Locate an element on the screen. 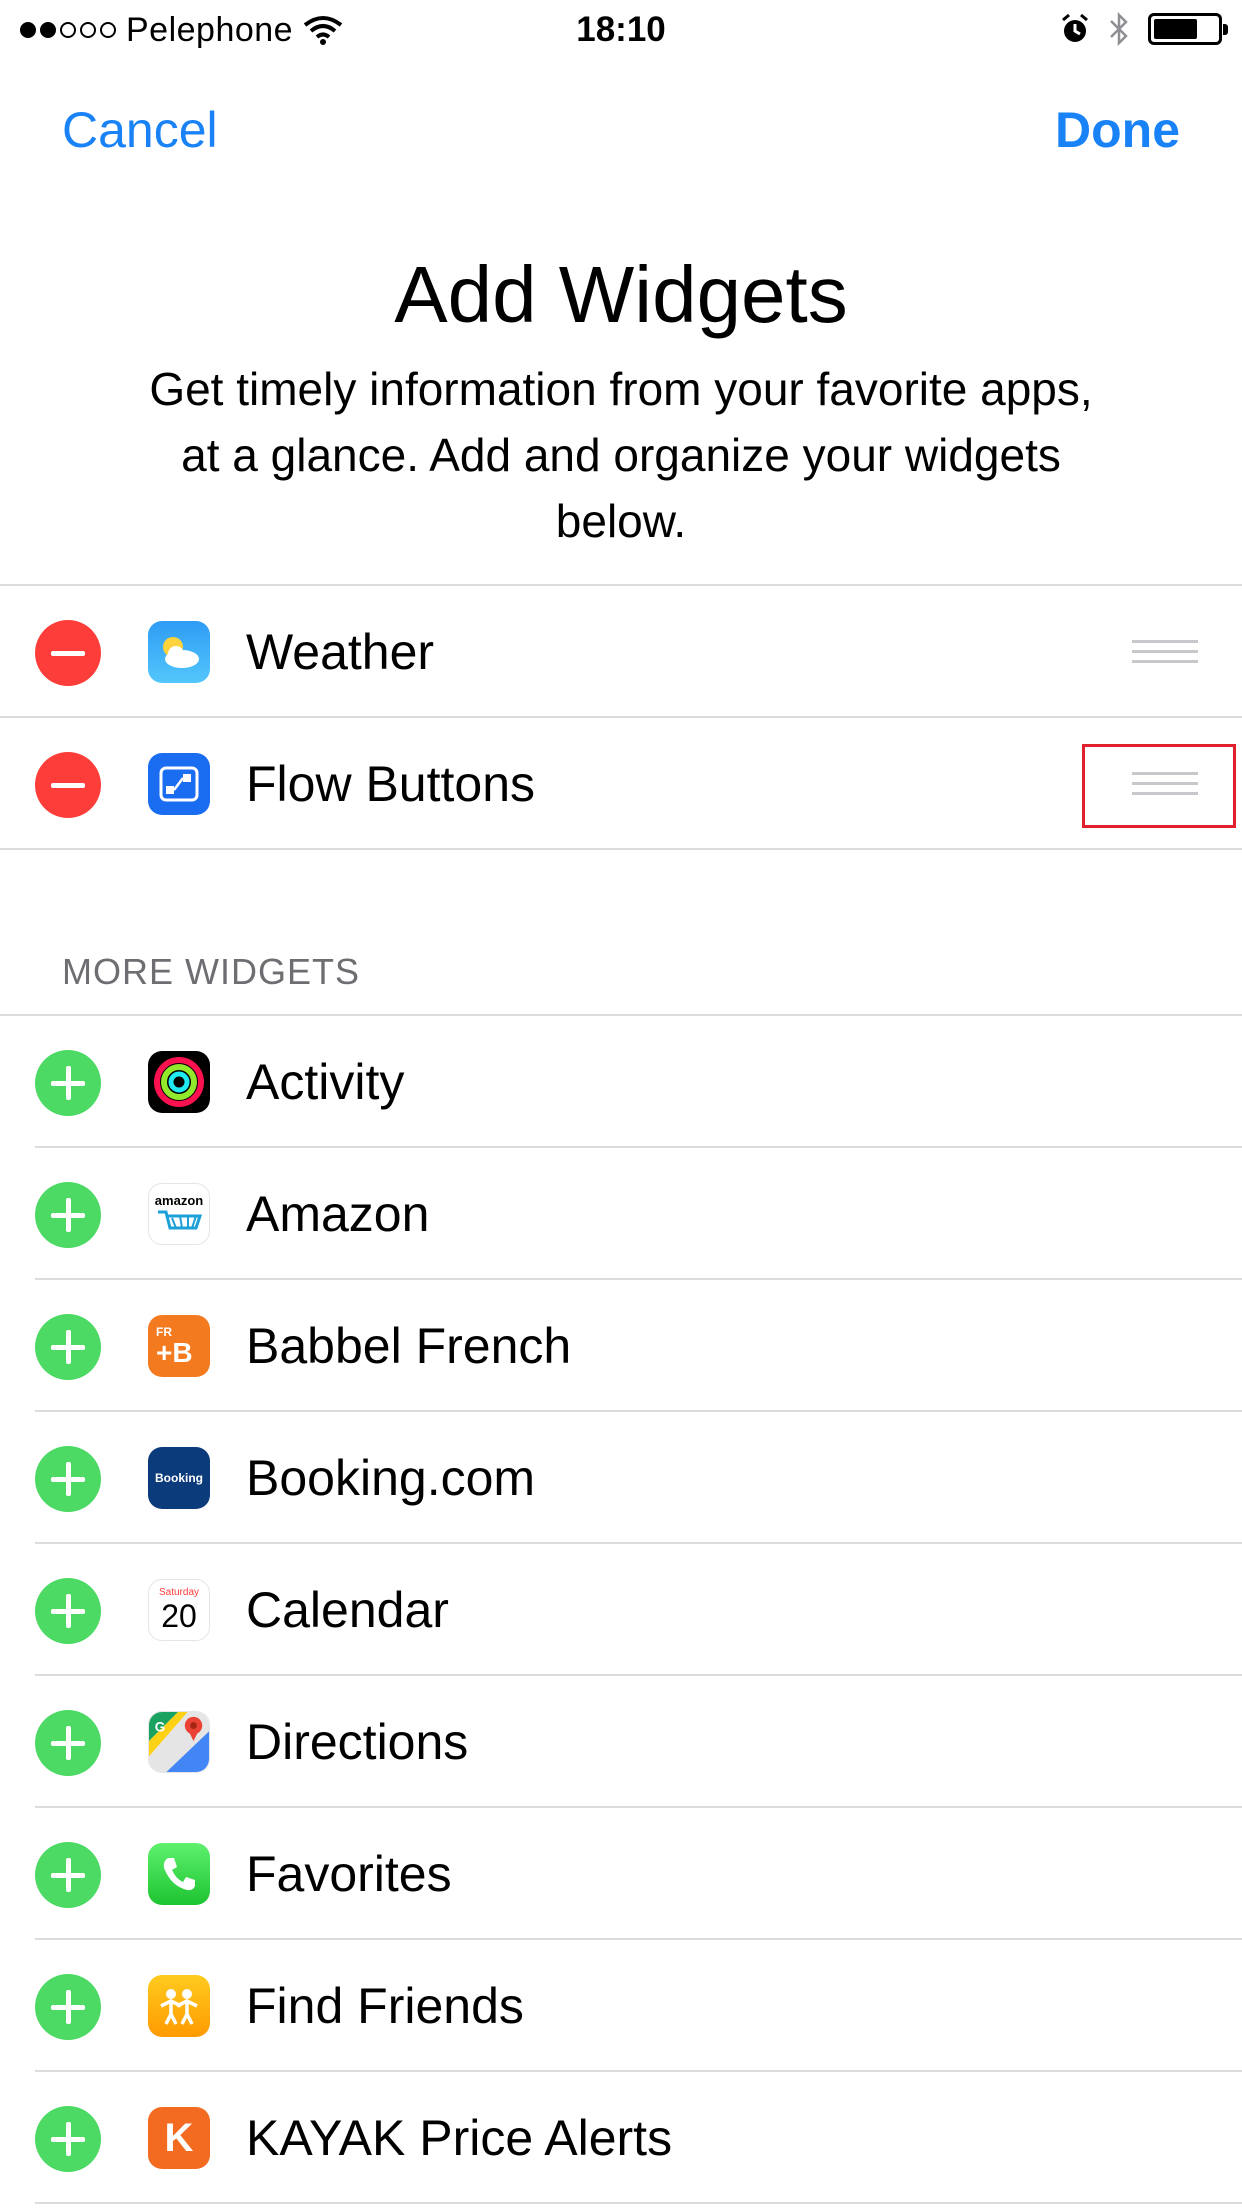  babbel-icon-text2: +B is located at coordinates (174, 1352).